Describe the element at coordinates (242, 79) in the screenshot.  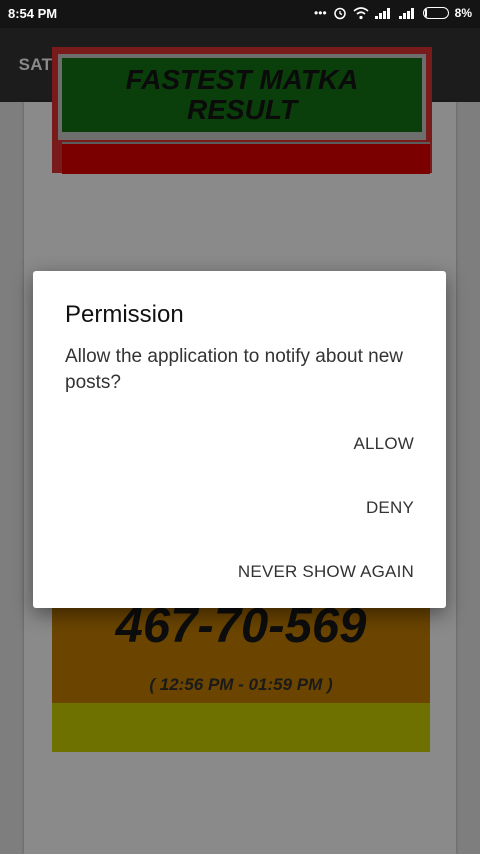
I see `banner-line-1: FASTEST MATKA` at that location.